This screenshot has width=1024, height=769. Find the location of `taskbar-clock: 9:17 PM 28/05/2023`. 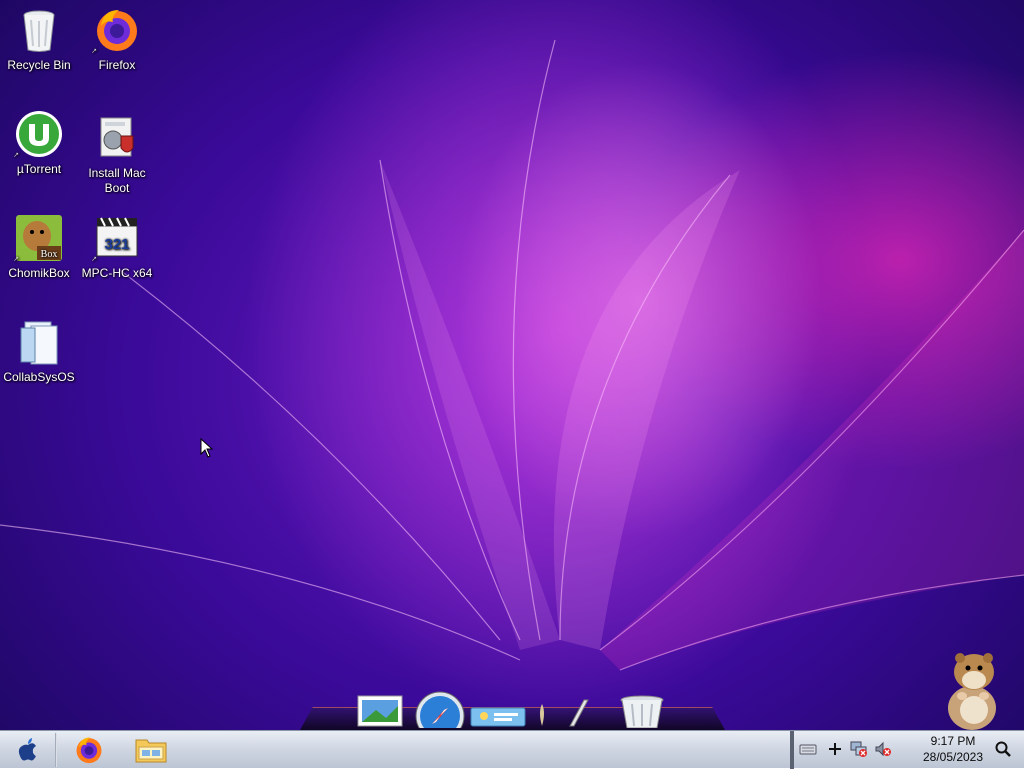

taskbar-clock: 9:17 PM 28/05/2023 is located at coordinates (953, 750).